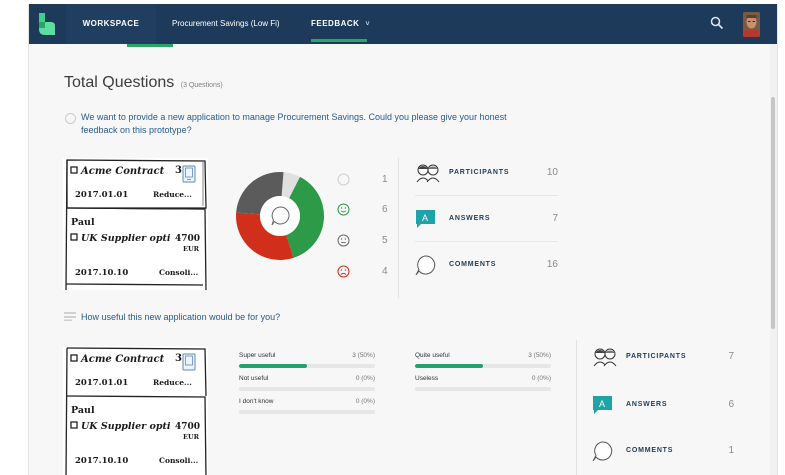 The width and height of the screenshot is (785, 475). Describe the element at coordinates (427, 378) in the screenshot. I see `option-label: Useless` at that location.